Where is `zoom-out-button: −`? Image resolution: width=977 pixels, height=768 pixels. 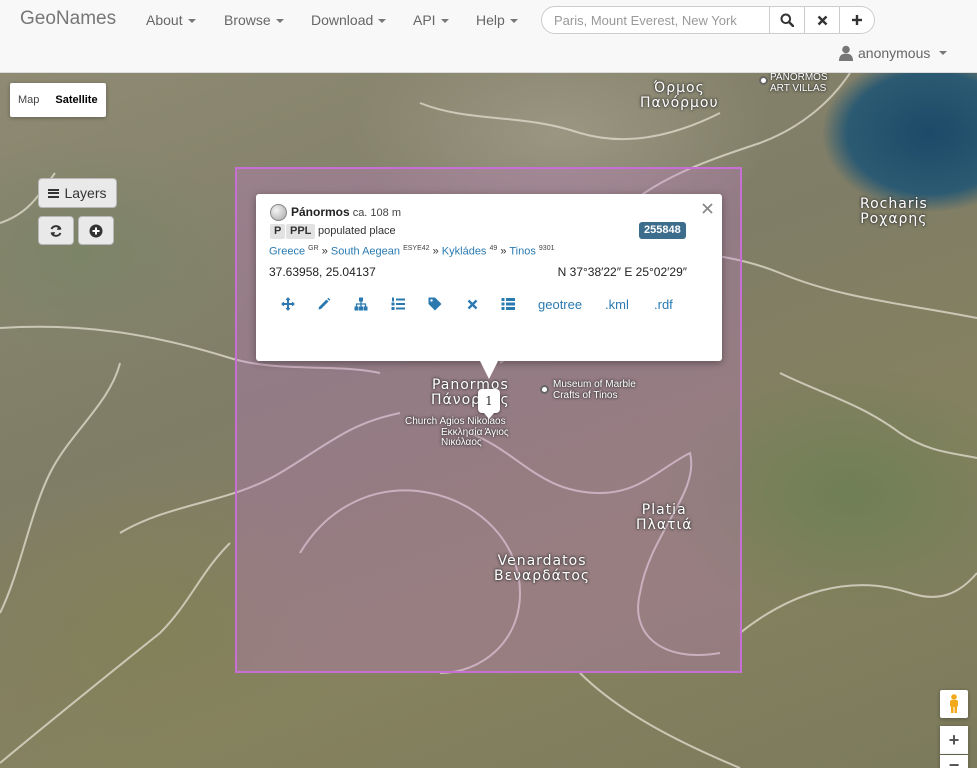 zoom-out-button: − is located at coordinates (954, 761).